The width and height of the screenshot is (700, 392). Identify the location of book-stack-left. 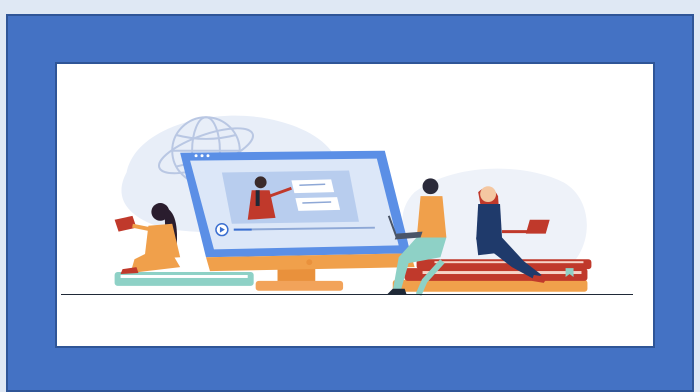
(184, 279).